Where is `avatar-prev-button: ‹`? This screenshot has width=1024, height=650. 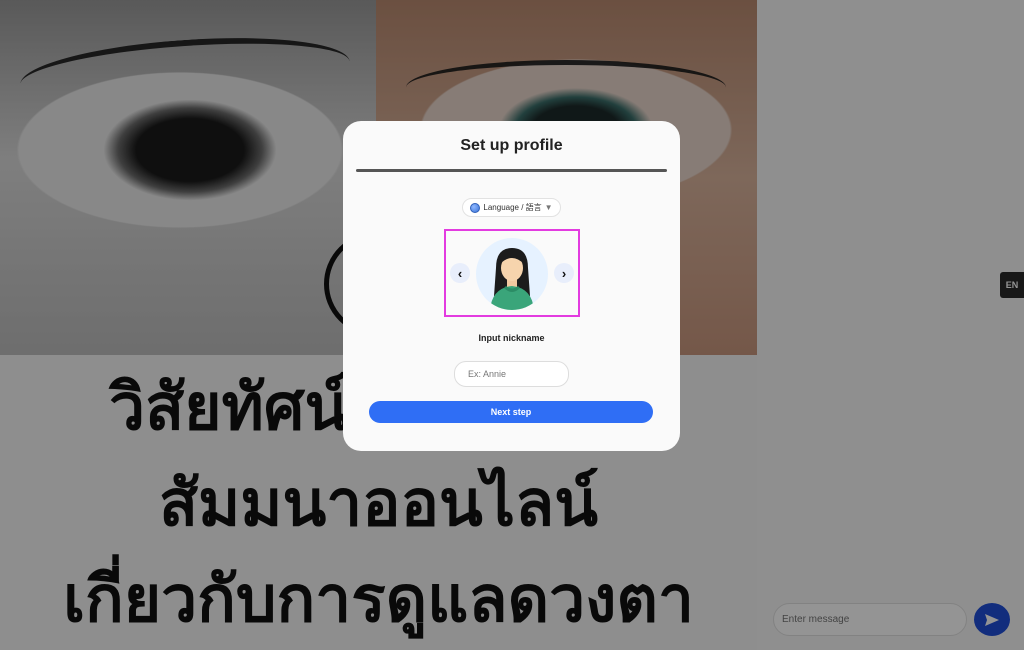
avatar-prev-button: ‹ is located at coordinates (460, 273).